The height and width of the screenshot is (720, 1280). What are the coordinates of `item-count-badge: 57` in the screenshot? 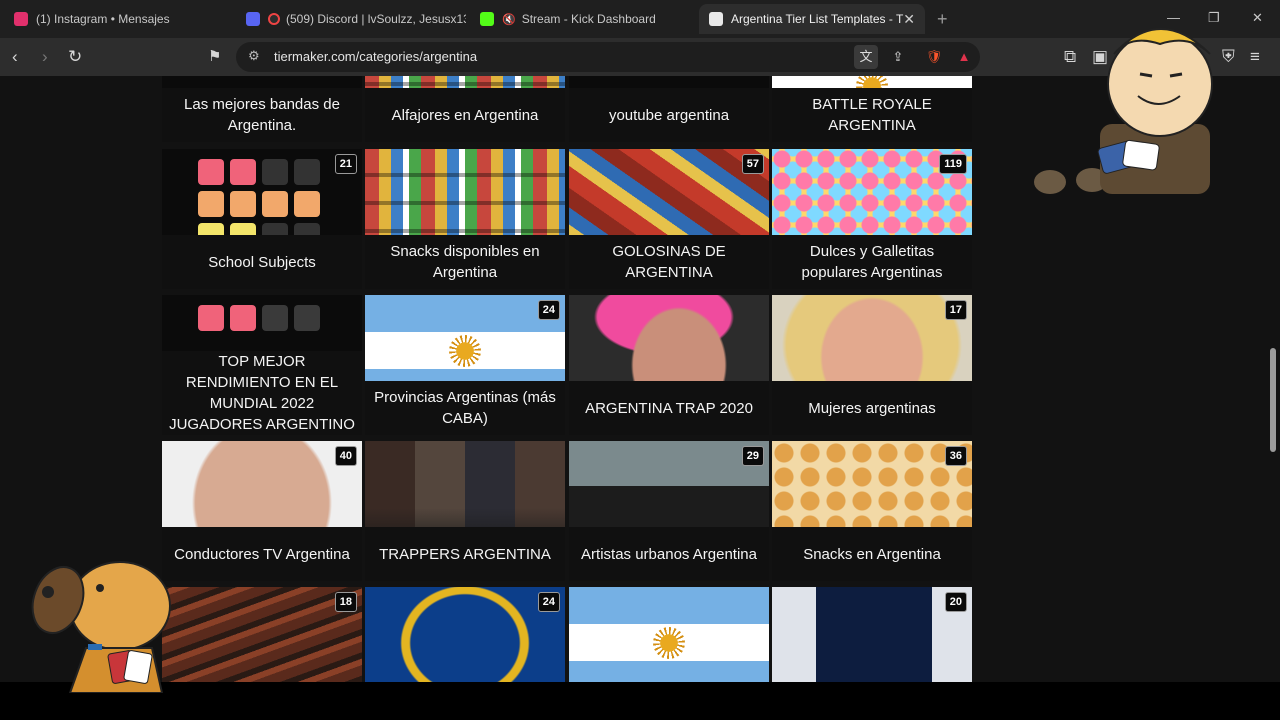 It's located at (752, 164).